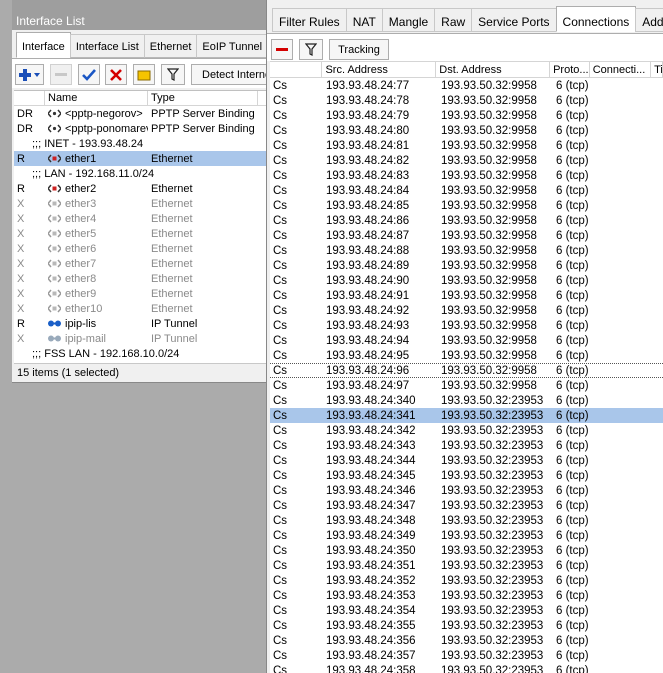  I want to click on interface-type: Ethernet, so click(172, 188).